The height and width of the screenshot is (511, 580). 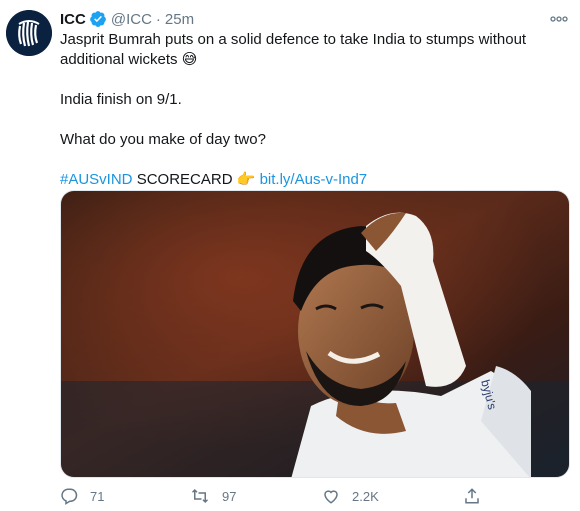 What do you see at coordinates (314, 179) in the screenshot?
I see `scorecard-link: bit.ly/Aus-v-Ind7` at bounding box center [314, 179].